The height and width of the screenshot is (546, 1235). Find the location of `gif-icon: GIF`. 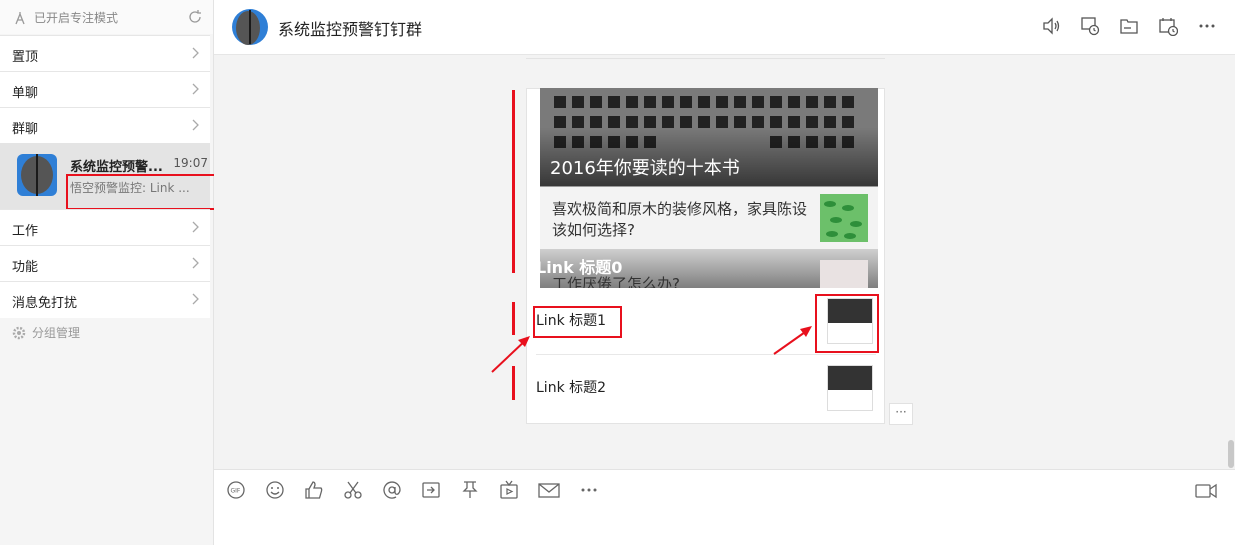

gif-icon: GIF is located at coordinates (236, 490).